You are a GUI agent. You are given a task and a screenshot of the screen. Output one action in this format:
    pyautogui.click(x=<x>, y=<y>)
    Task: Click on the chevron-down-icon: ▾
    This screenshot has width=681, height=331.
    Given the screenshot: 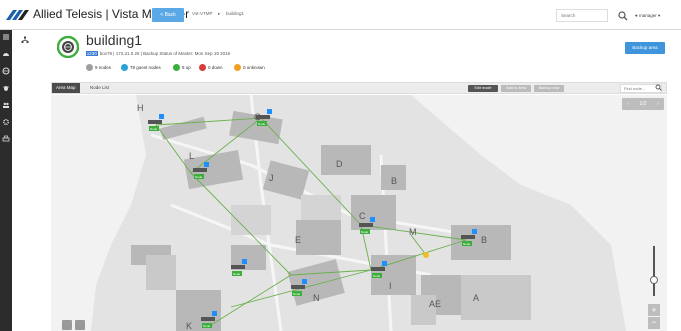 What is the action you would take?
    pyautogui.click(x=659, y=15)
    